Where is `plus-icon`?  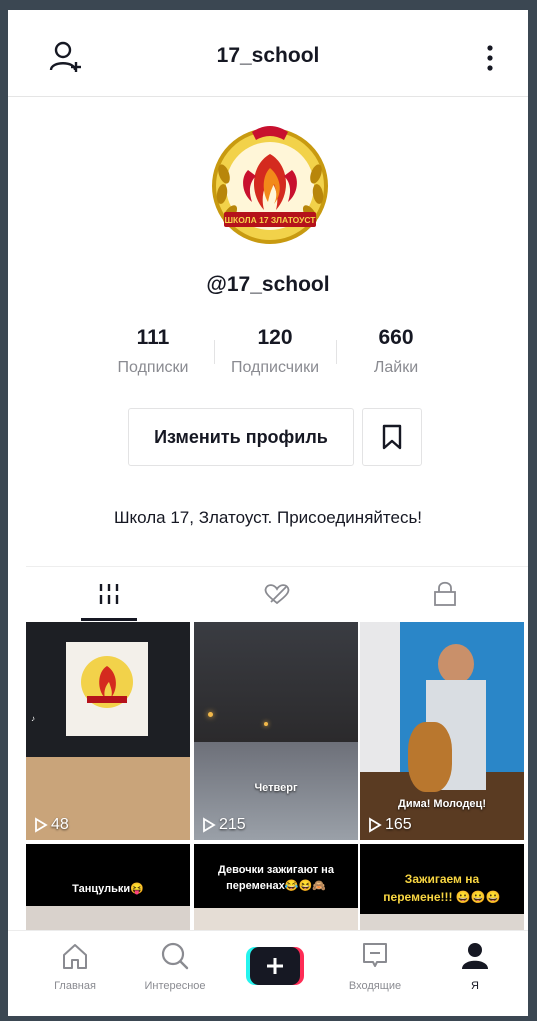
plus-icon is located at coordinates (275, 966).